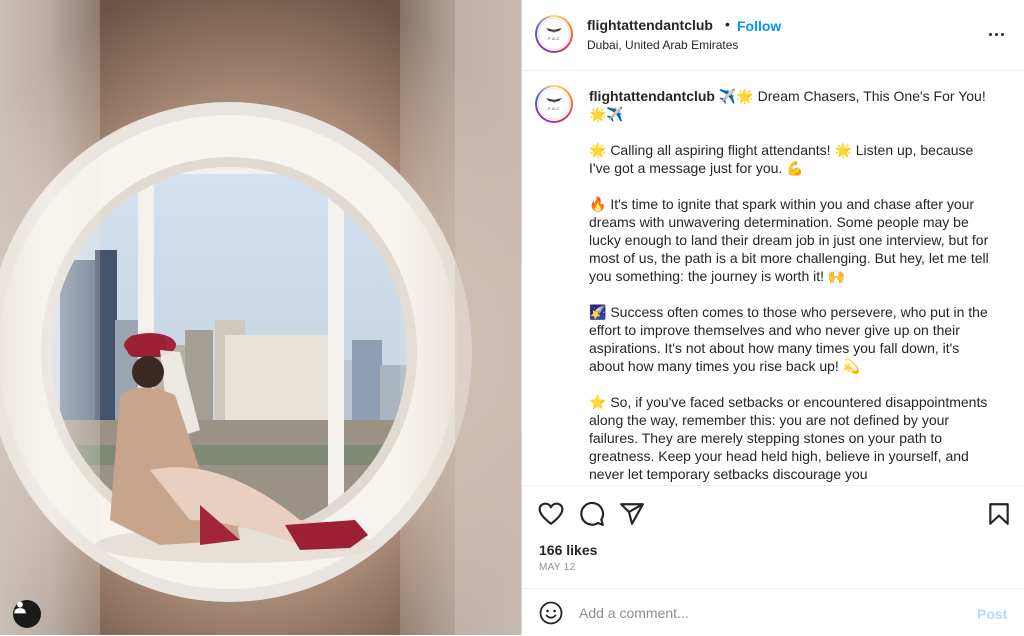 This screenshot has width=1024, height=636. Describe the element at coordinates (568, 550) in the screenshot. I see `like-count: 166 likes` at that location.